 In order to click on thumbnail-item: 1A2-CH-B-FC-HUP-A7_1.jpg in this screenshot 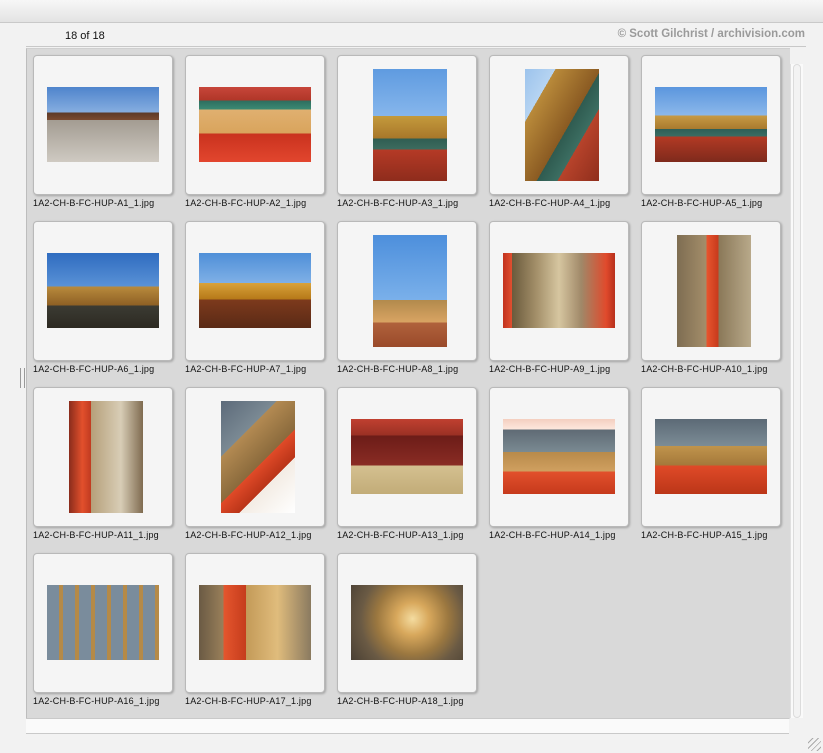, I will do `click(255, 298)`.